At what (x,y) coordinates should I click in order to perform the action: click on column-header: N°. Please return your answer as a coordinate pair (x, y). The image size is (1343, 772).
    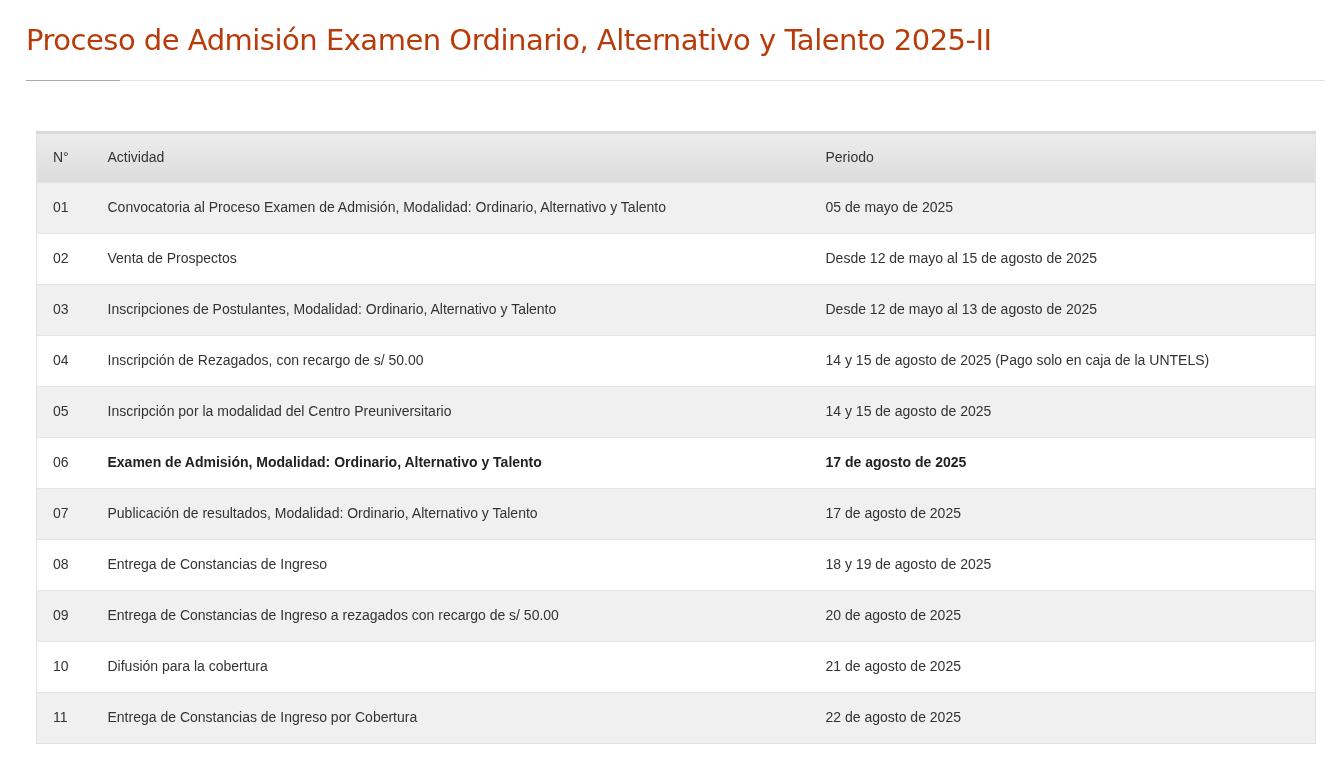
    Looking at the image, I should click on (61, 156).